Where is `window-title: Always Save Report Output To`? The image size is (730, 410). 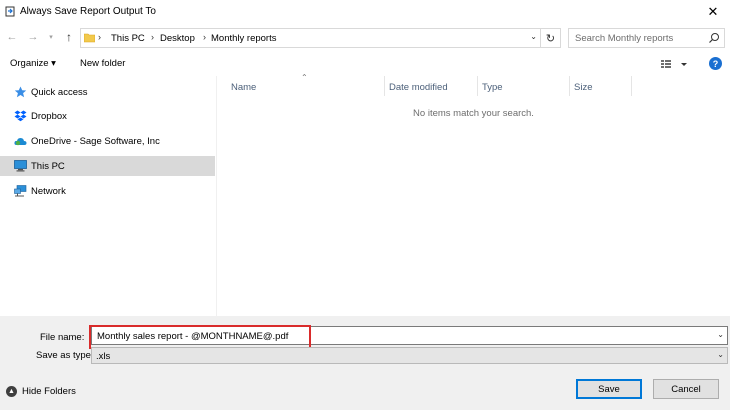 window-title: Always Save Report Output To is located at coordinates (88, 11).